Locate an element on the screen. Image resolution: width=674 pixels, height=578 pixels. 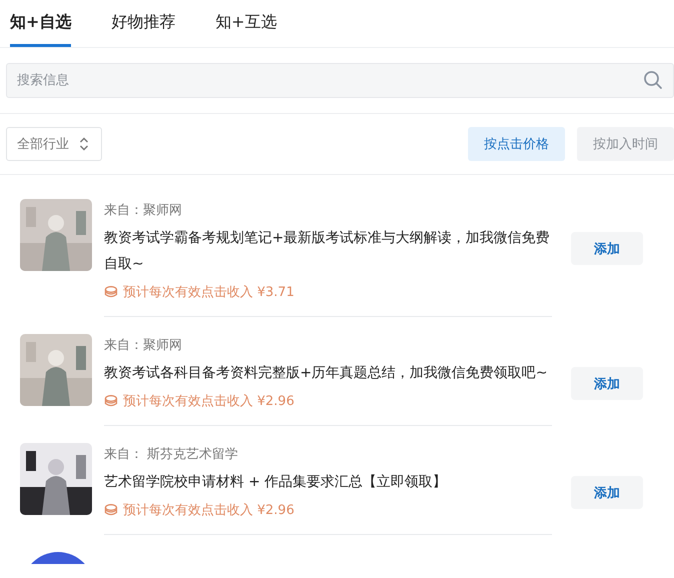
item-title: 教资考试各科目备考资料完整版+历年真题总结，加我微信免费领取吧~ is located at coordinates (326, 373).